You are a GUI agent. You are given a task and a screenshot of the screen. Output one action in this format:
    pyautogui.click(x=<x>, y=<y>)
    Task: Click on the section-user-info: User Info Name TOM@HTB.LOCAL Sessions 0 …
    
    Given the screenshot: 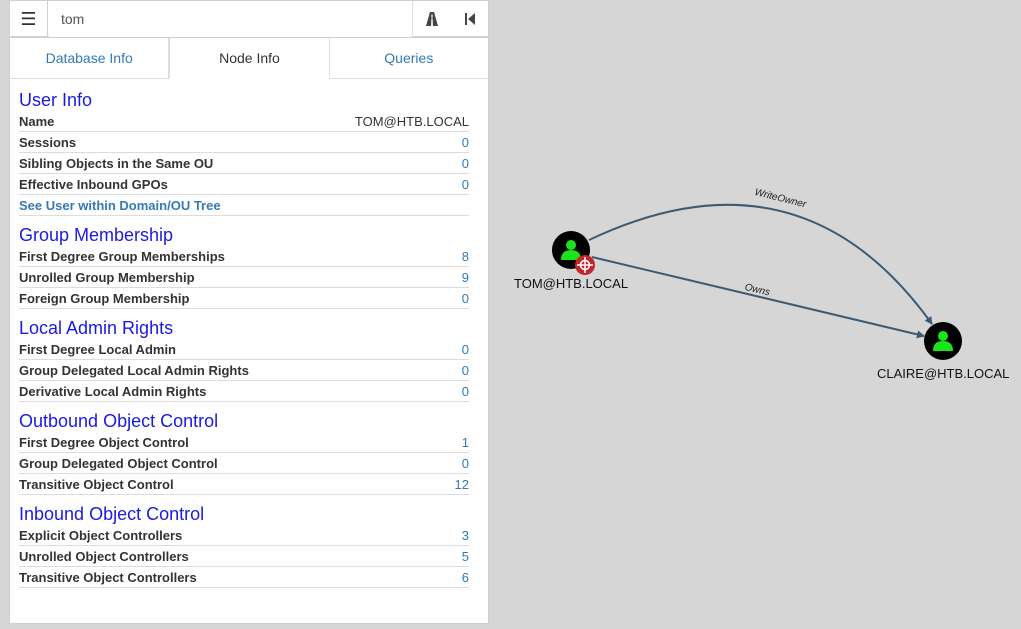 What is the action you would take?
    pyautogui.click(x=244, y=152)
    